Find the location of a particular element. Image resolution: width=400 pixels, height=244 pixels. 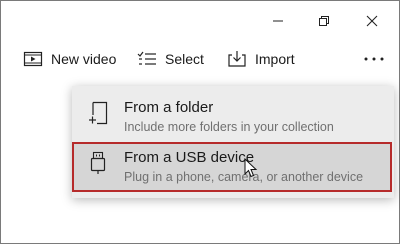

new-video-label: New video is located at coordinates (84, 59).